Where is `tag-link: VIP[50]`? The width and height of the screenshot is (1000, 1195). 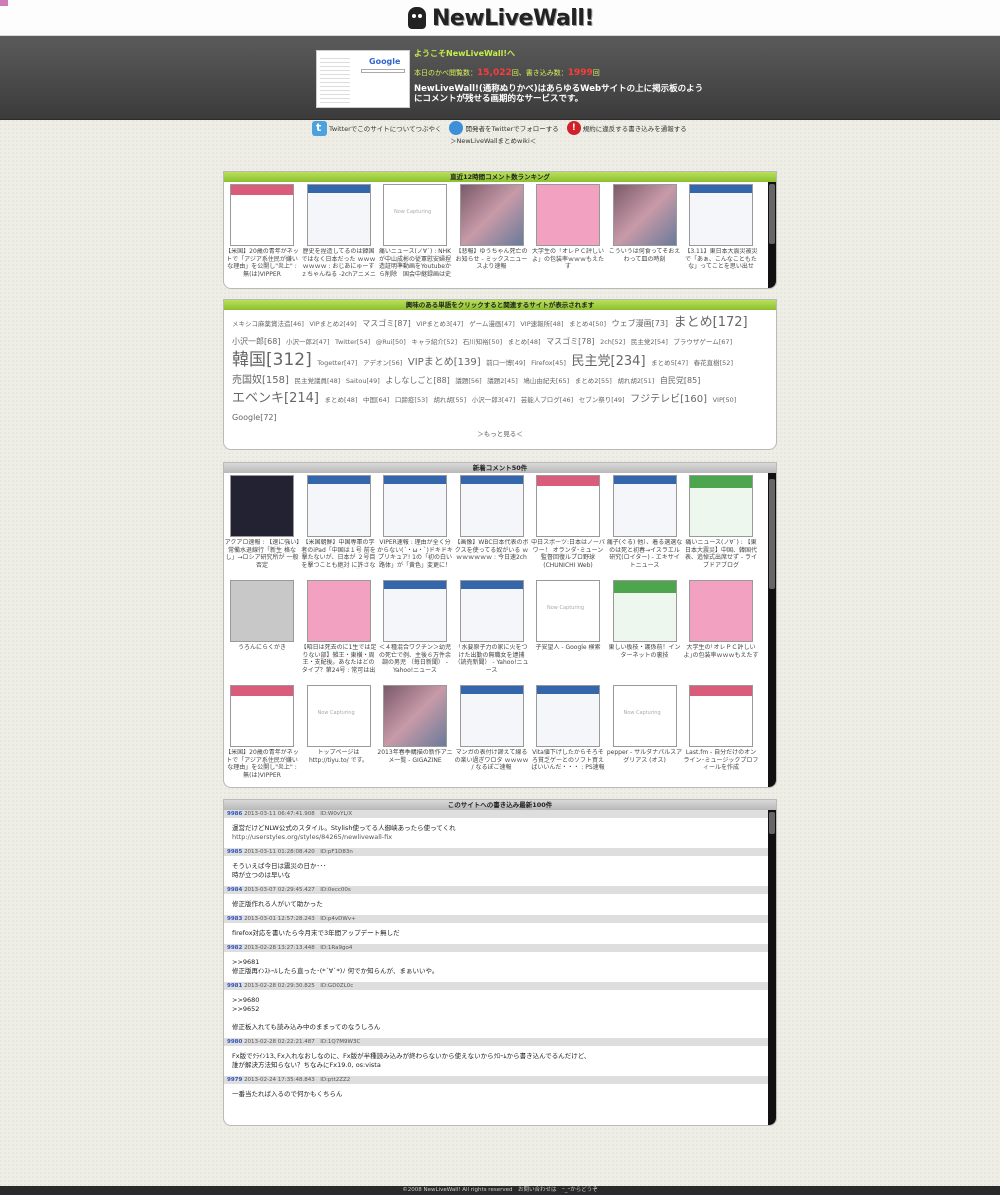 tag-link: VIP[50] is located at coordinates (725, 400).